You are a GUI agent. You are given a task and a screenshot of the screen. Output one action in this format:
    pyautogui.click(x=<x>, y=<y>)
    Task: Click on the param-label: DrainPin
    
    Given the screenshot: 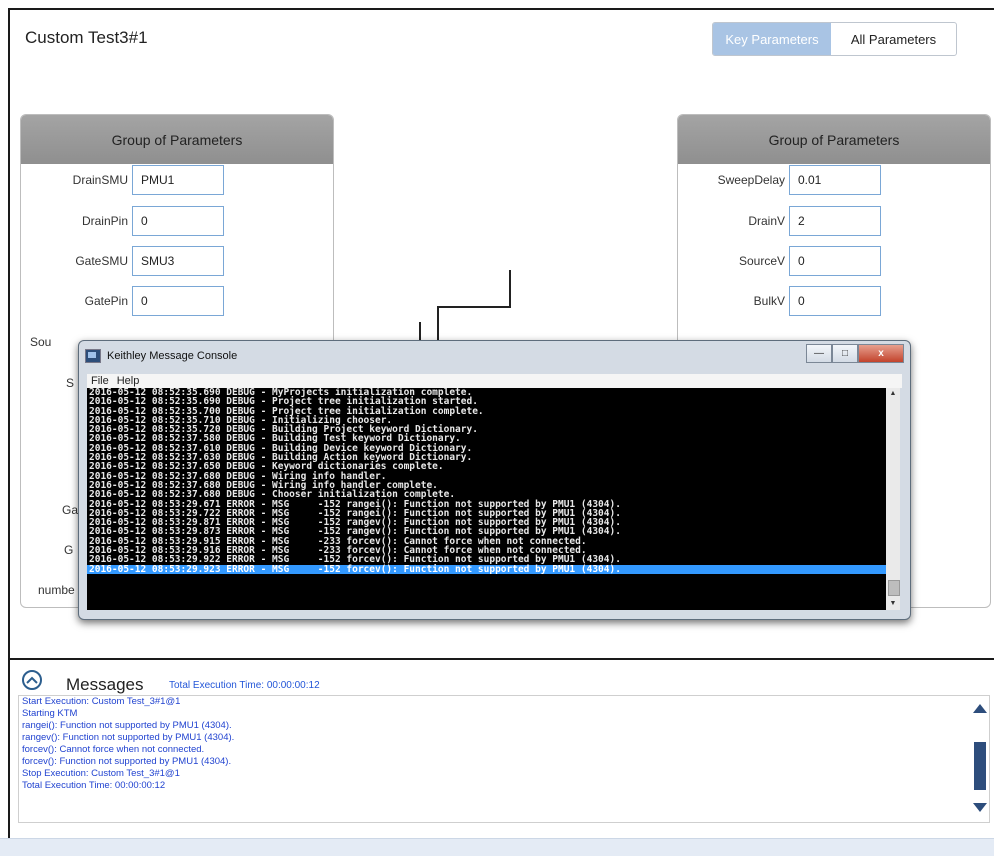 What is the action you would take?
    pyautogui.click(x=104, y=221)
    